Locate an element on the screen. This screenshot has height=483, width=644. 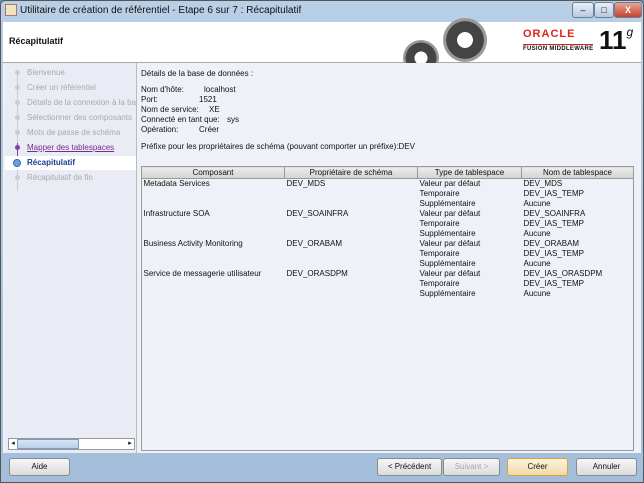
port-value: 1521 is located at coordinates (208, 99).